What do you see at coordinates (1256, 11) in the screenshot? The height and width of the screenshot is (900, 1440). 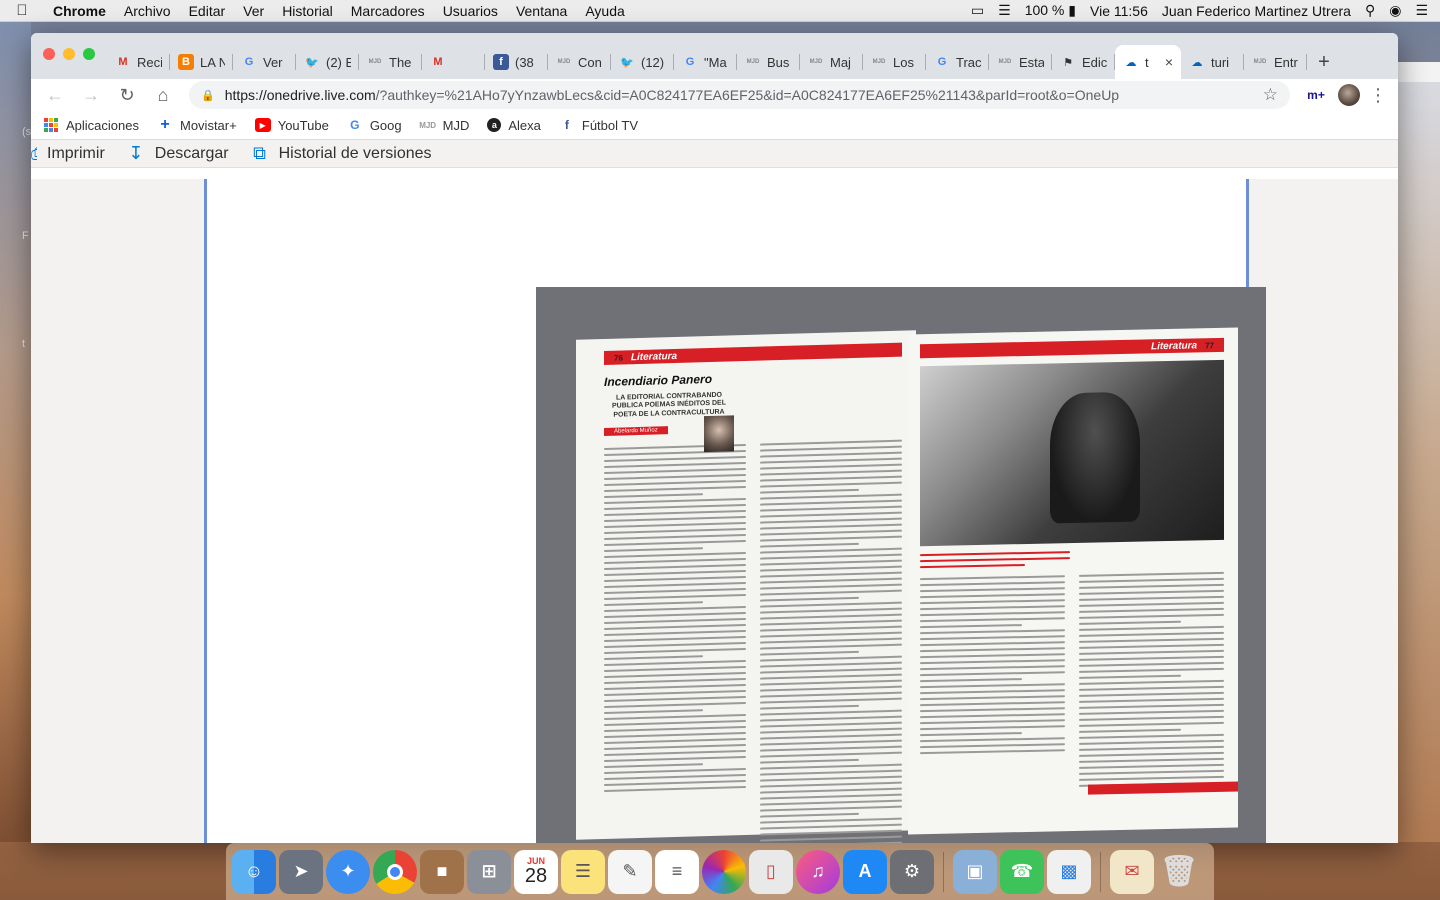 I see `user-name: Juan Federico Martinez Utrera` at bounding box center [1256, 11].